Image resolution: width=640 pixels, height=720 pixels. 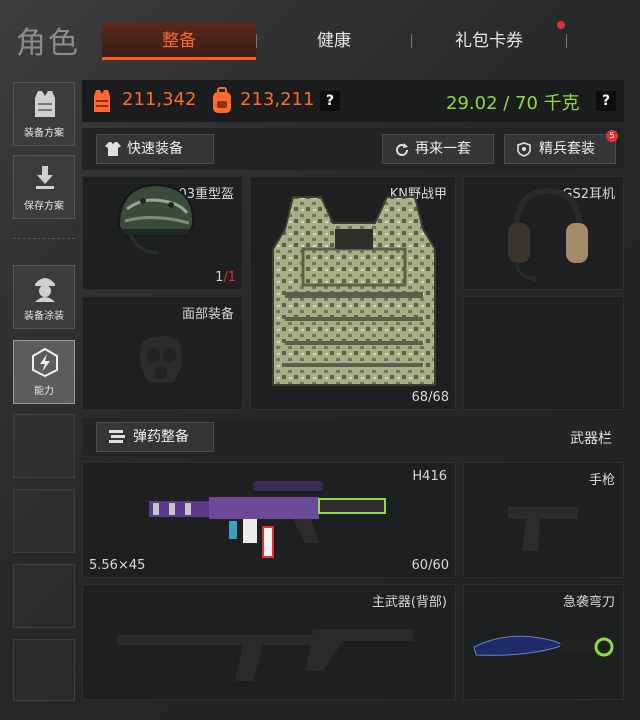 I want to click on elite-badge: 5, so click(x=612, y=136).